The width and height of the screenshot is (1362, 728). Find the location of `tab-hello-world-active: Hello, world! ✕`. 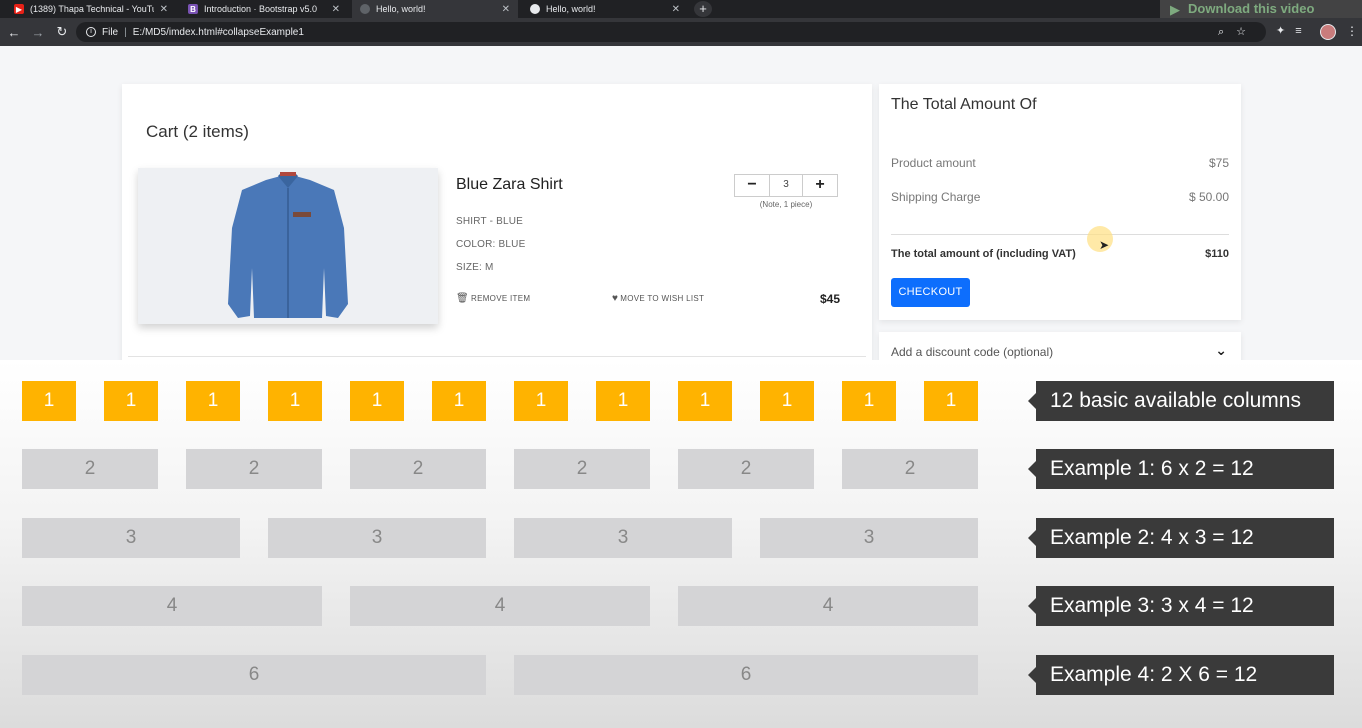

tab-hello-world-active: Hello, world! ✕ is located at coordinates (435, 9).